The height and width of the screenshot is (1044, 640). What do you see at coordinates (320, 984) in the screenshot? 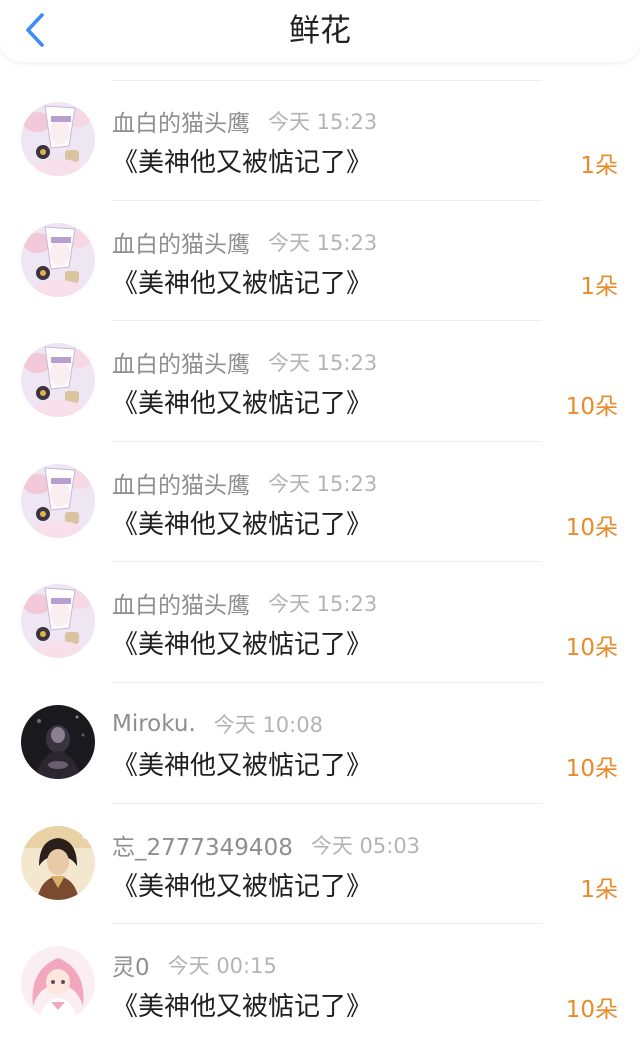
I see `list-item: 灵0 今天 00:15 《美神他又被惦记了》 10朵` at bounding box center [320, 984].